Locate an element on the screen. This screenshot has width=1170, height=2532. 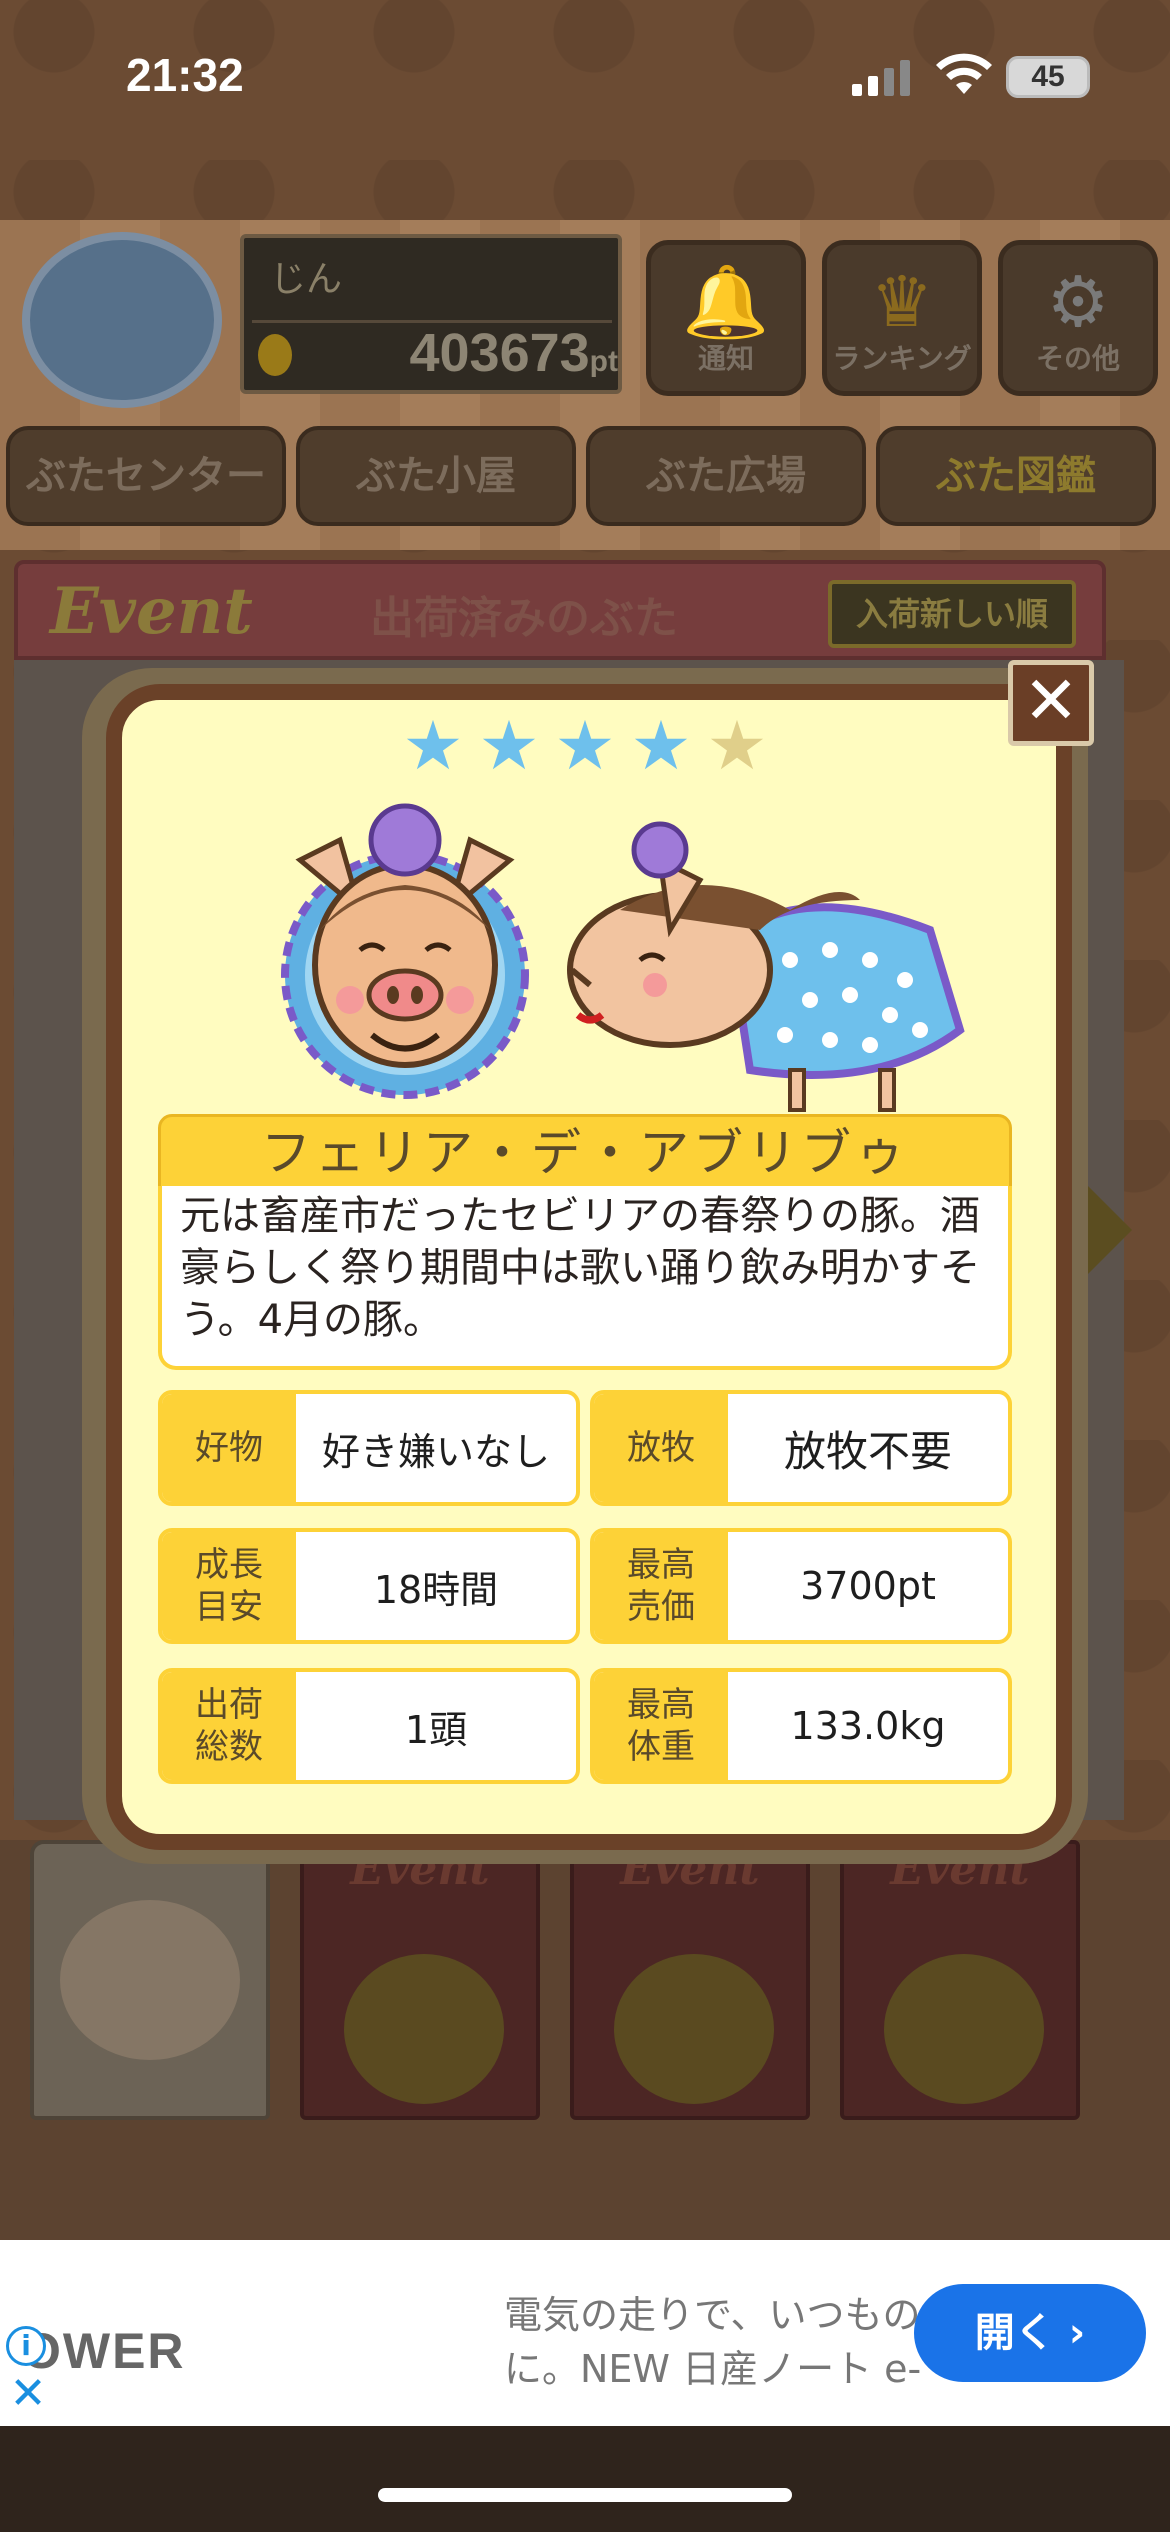
pigs-icon is located at coordinates (964, 2029).